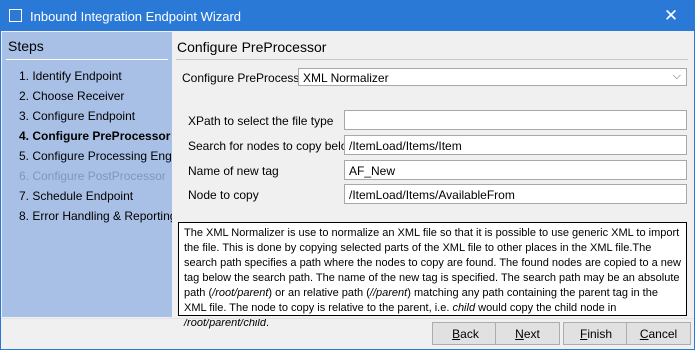  Describe the element at coordinates (527, 333) in the screenshot. I see `next-button: Next` at that location.